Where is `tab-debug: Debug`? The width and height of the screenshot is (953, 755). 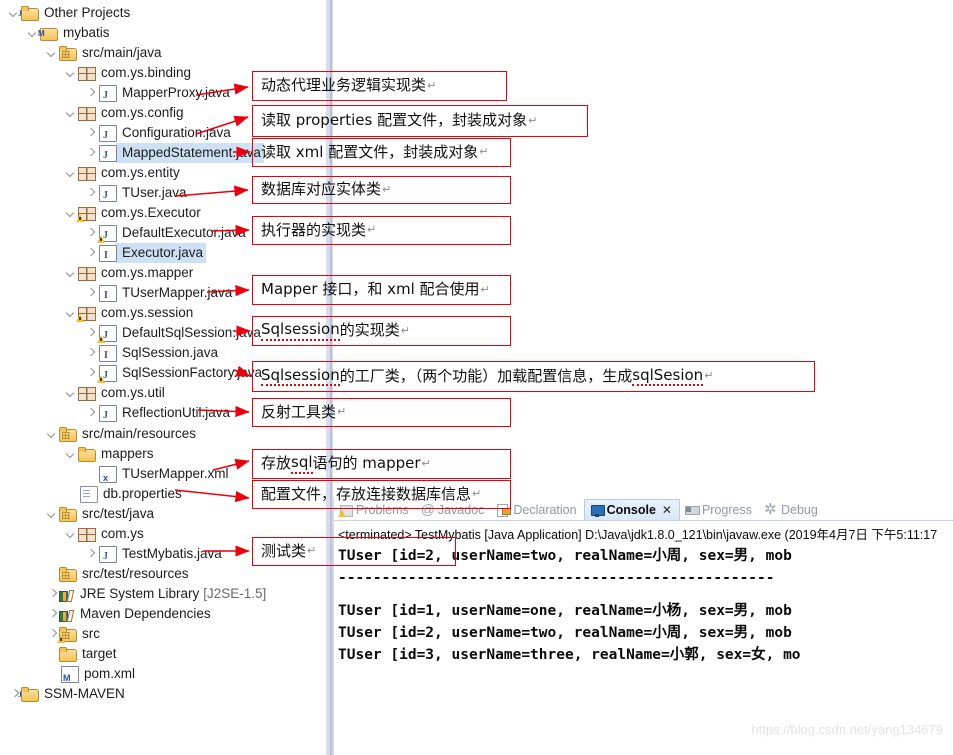 tab-debug: Debug is located at coordinates (792, 509).